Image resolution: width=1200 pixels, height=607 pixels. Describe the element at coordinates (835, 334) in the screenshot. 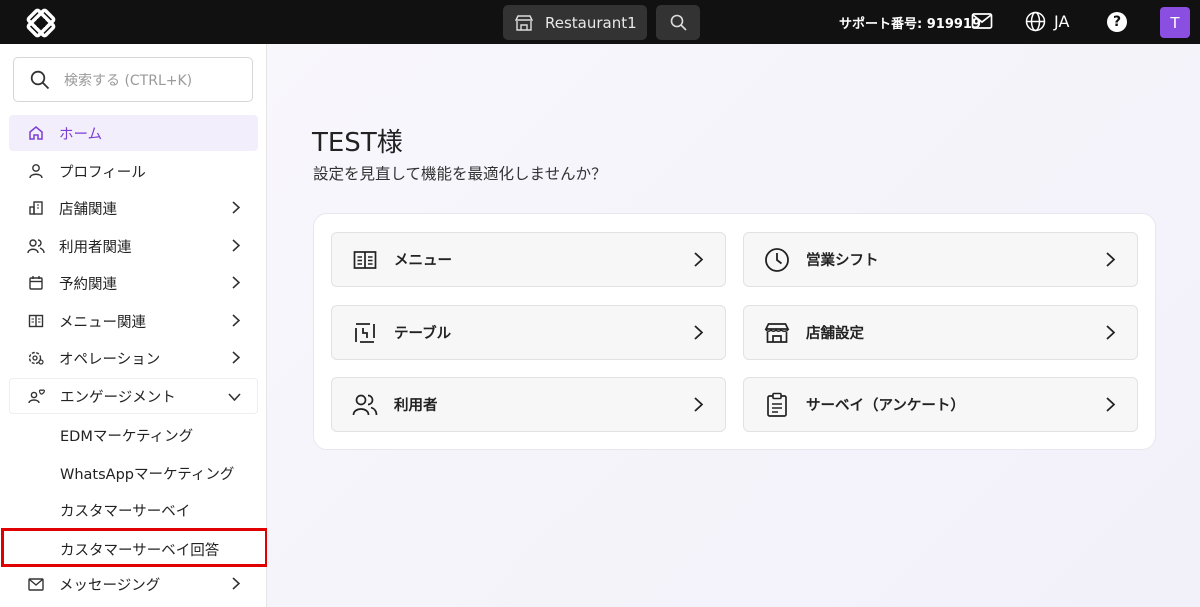

I see `tile-label: 店舗設定` at that location.